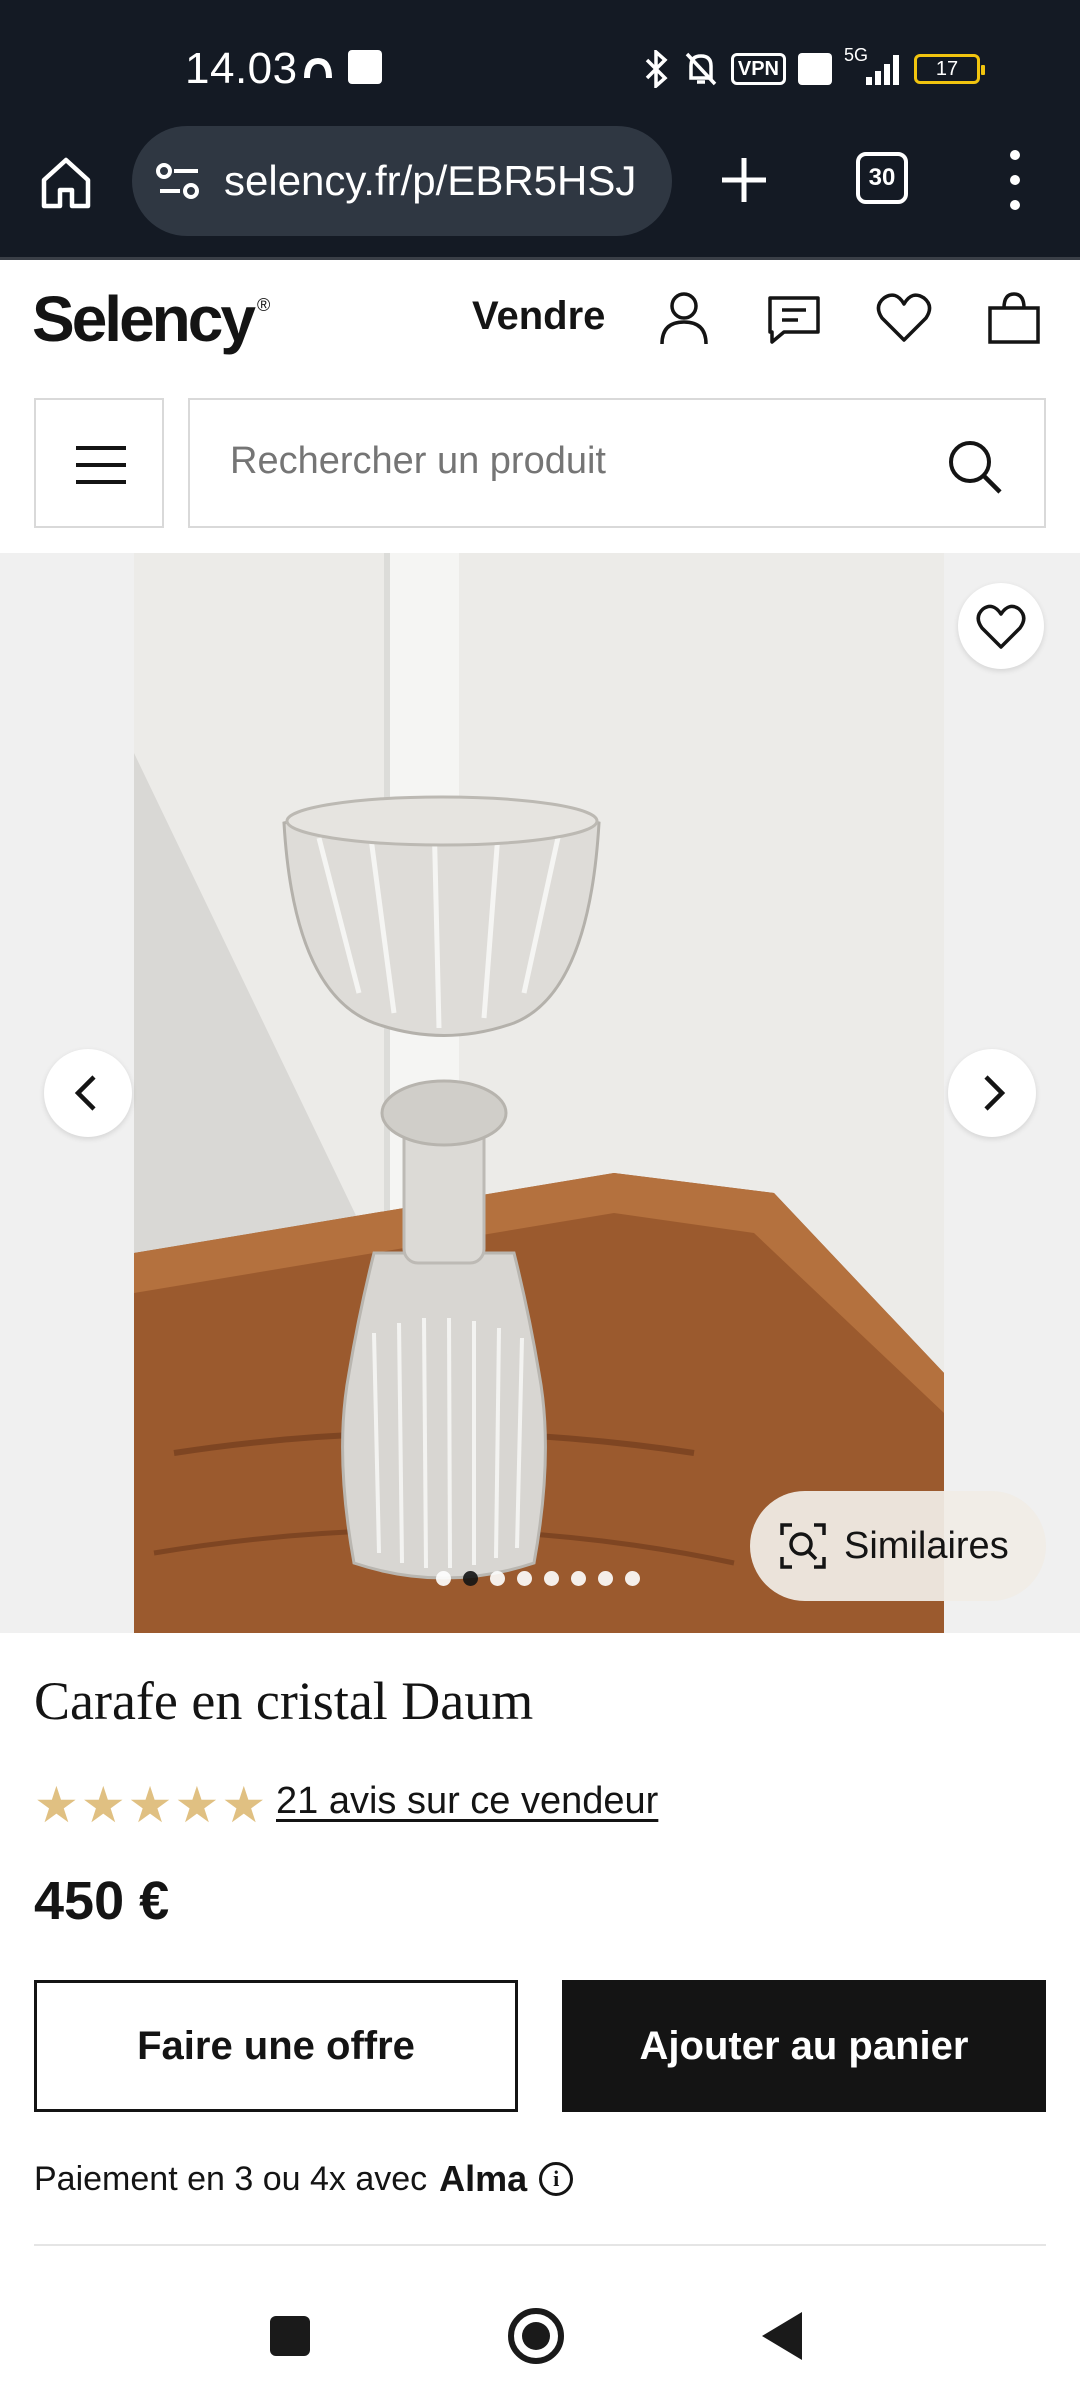  Describe the element at coordinates (536, 2336) in the screenshot. I see `home-circle-icon` at that location.